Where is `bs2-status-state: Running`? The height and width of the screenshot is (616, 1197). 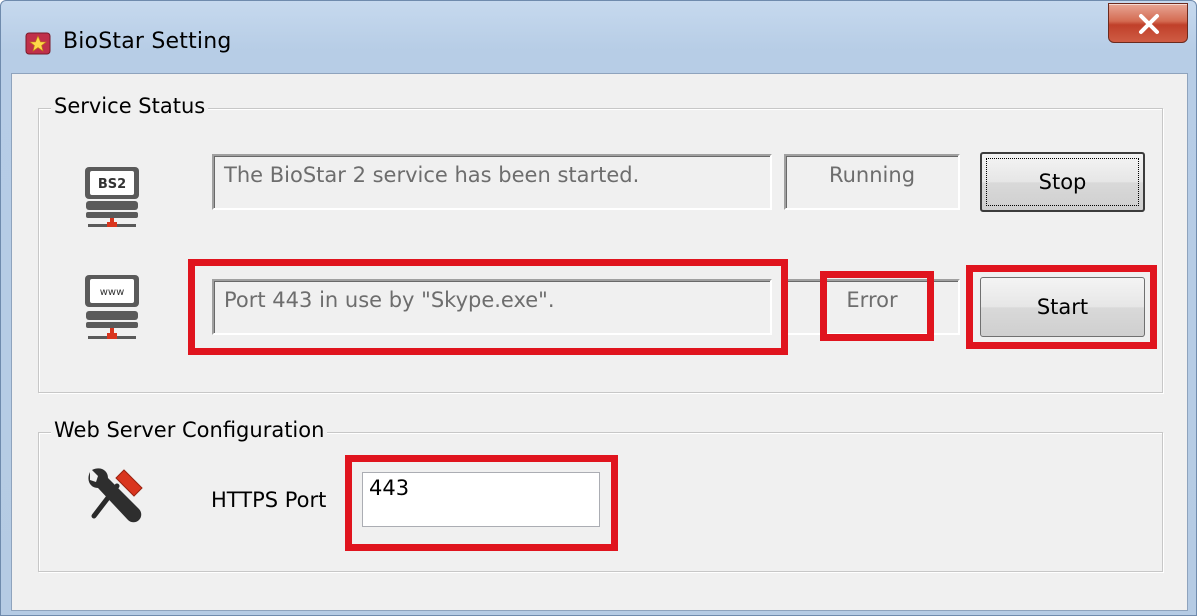 bs2-status-state: Running is located at coordinates (872, 182).